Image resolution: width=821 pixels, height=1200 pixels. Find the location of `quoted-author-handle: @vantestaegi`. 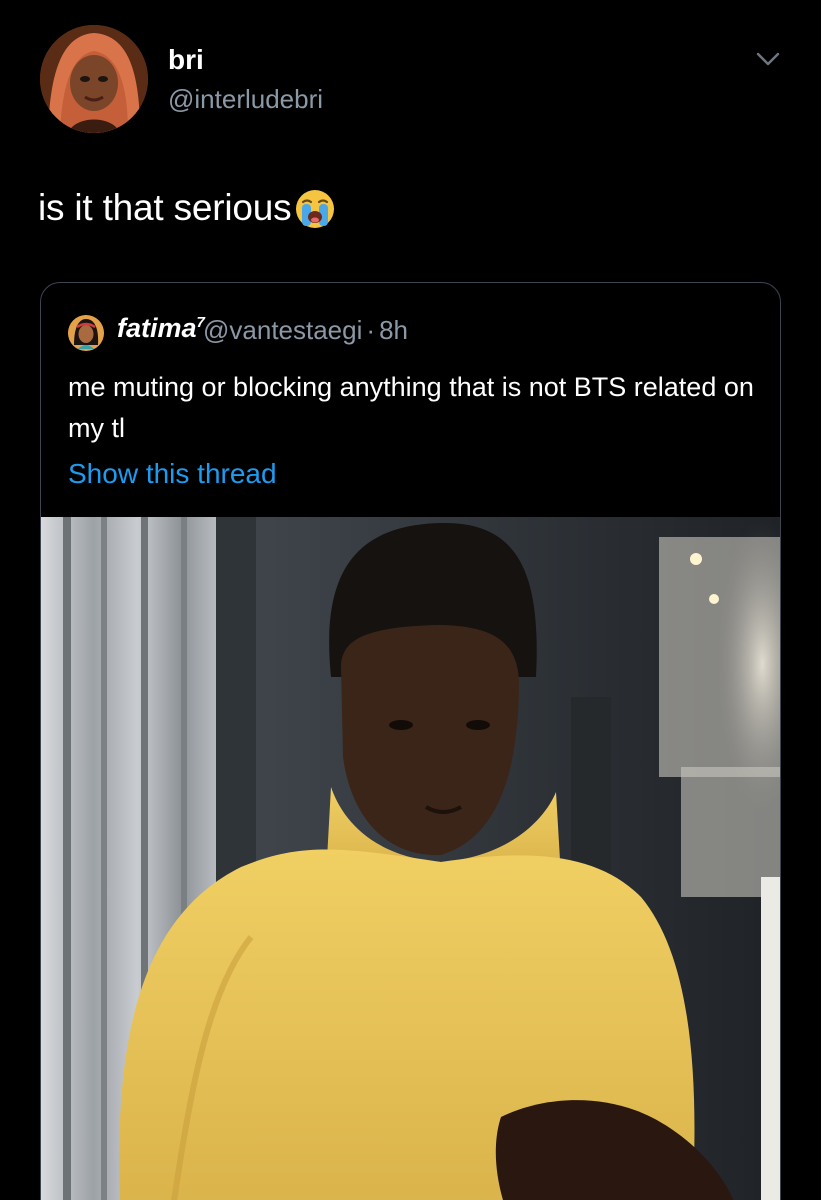

quoted-author-handle: @vantestaegi is located at coordinates (282, 330).